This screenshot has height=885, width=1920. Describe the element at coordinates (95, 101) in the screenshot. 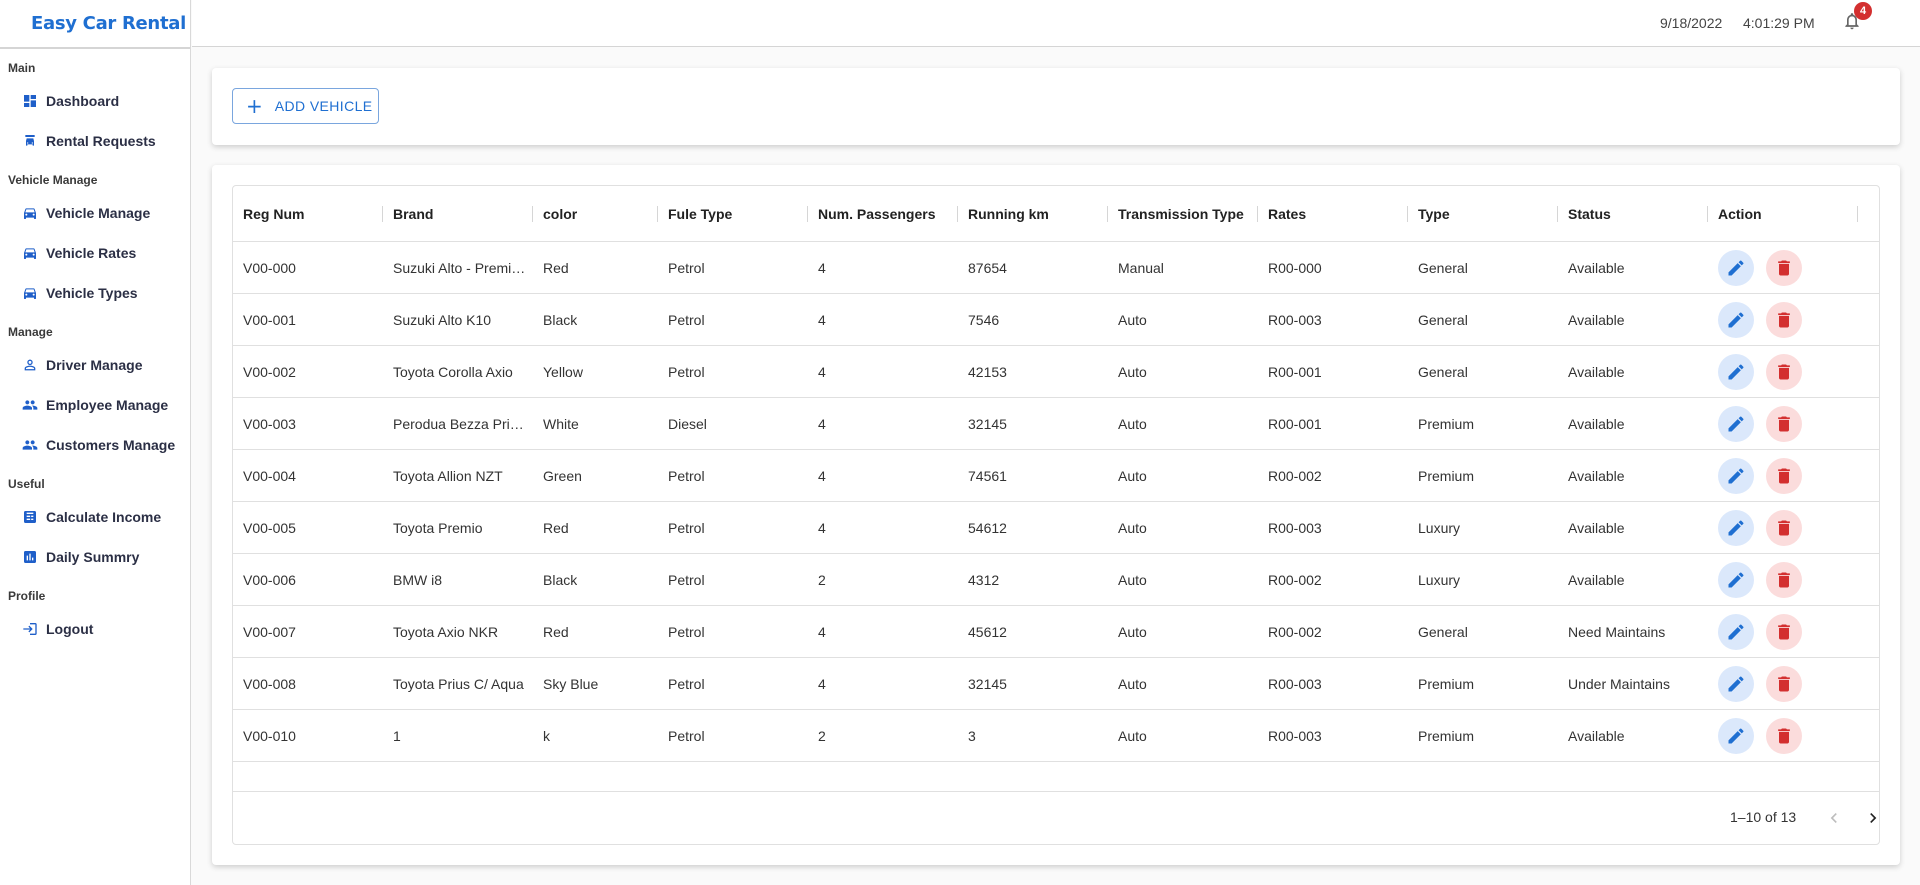

I see `sidebar-item-dashboard: Dashboard` at that location.